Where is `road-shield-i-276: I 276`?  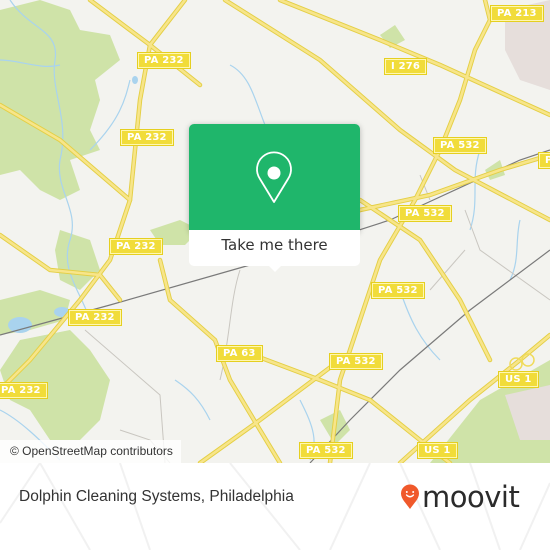
road-shield-i-276: I 276 is located at coordinates (405, 66).